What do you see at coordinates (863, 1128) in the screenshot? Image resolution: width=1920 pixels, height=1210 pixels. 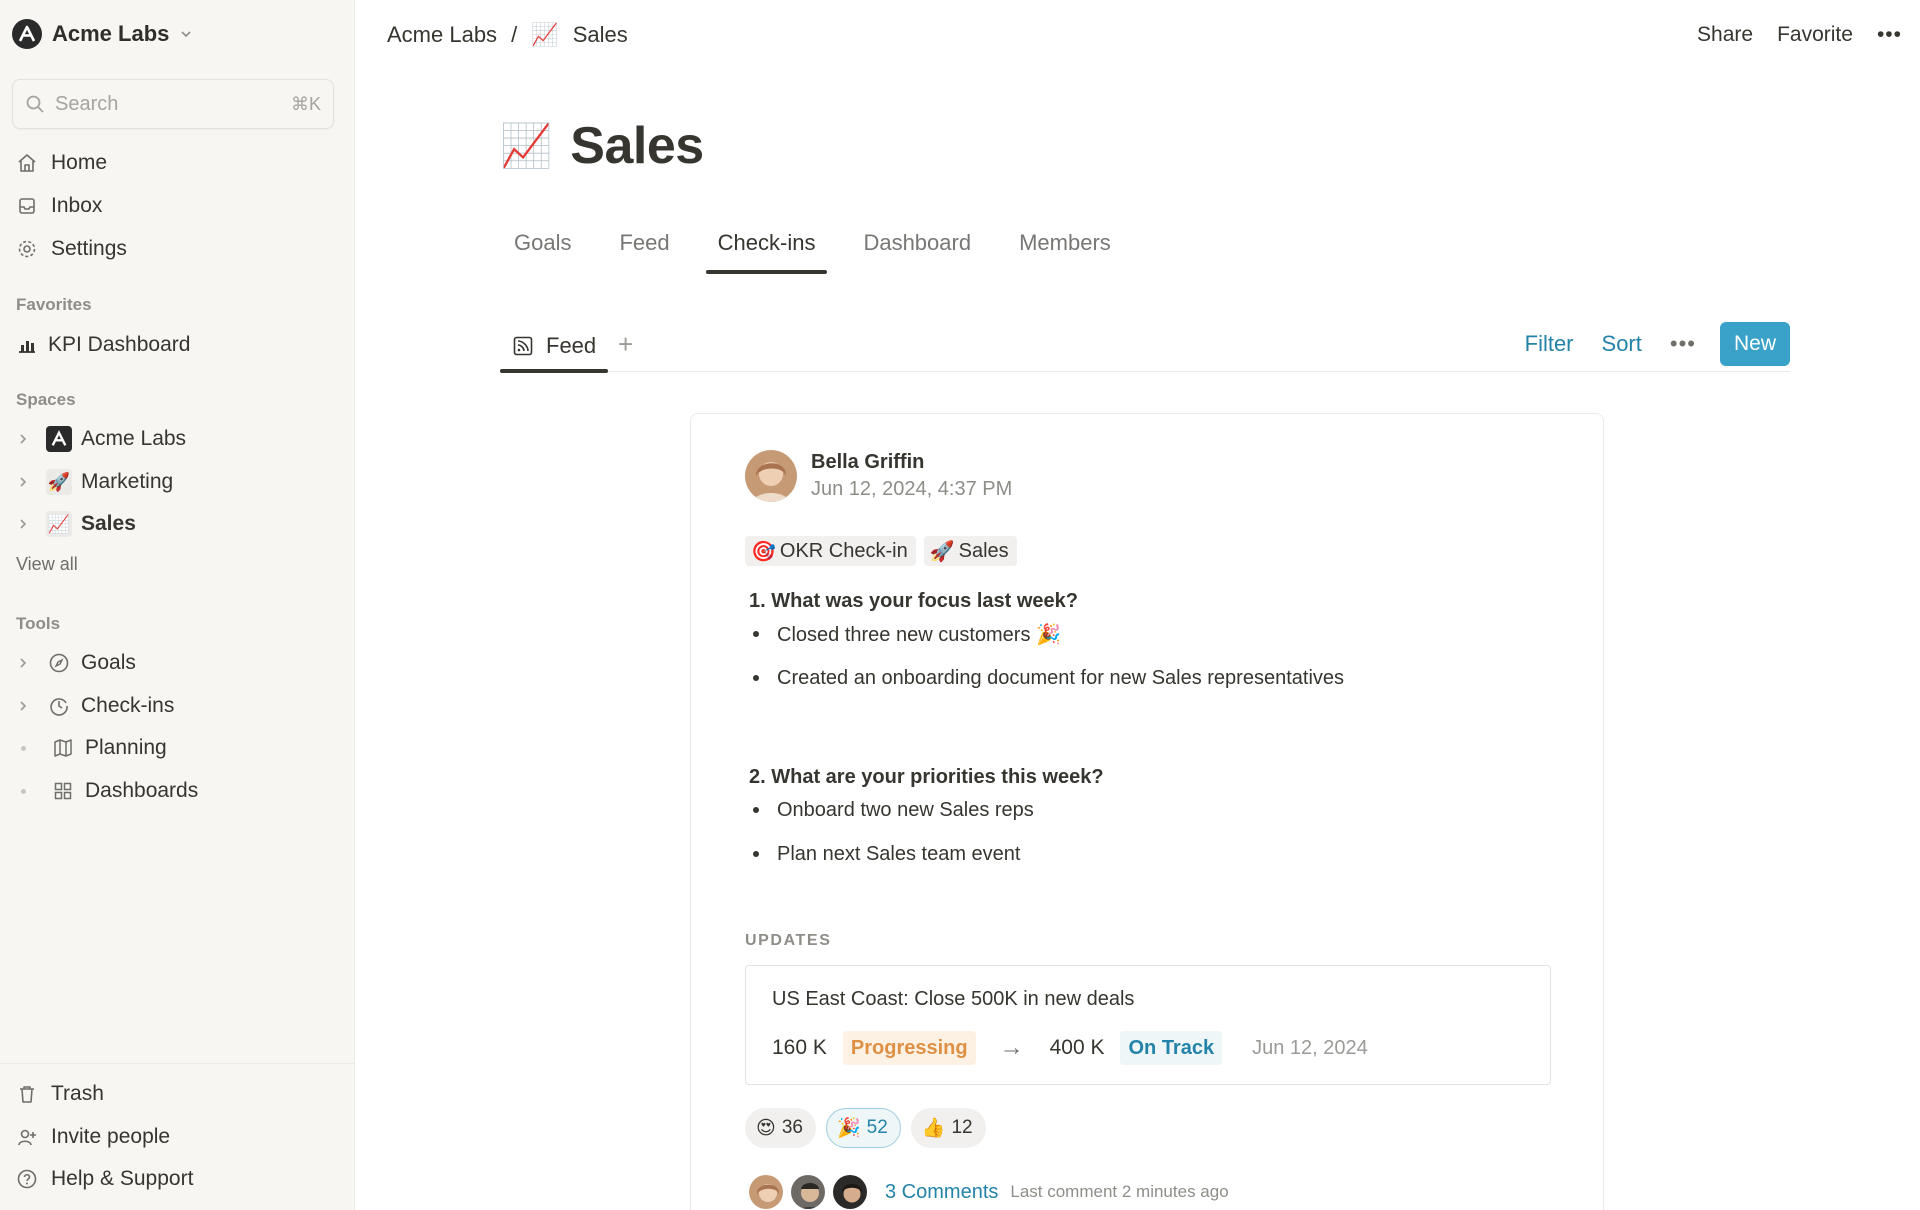 I see `reaction-party-popper: 🎉 52` at bounding box center [863, 1128].